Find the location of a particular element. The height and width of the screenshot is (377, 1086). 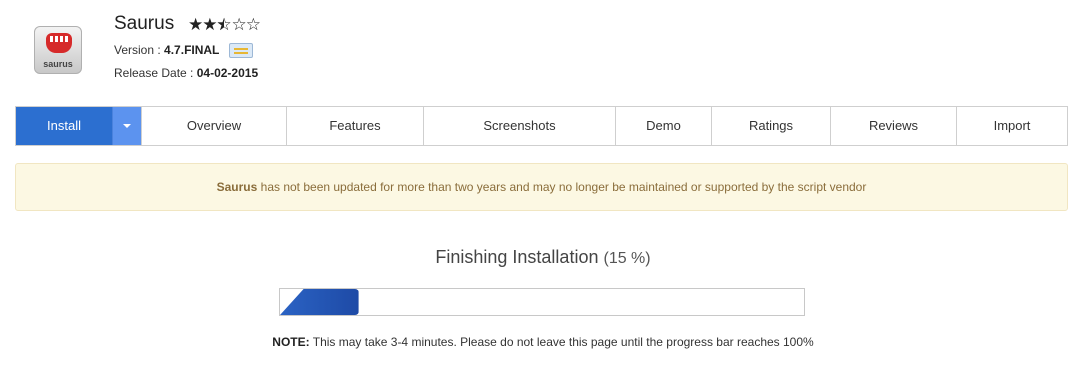

rating-stars: ★★☆★☆☆ is located at coordinates (224, 25).